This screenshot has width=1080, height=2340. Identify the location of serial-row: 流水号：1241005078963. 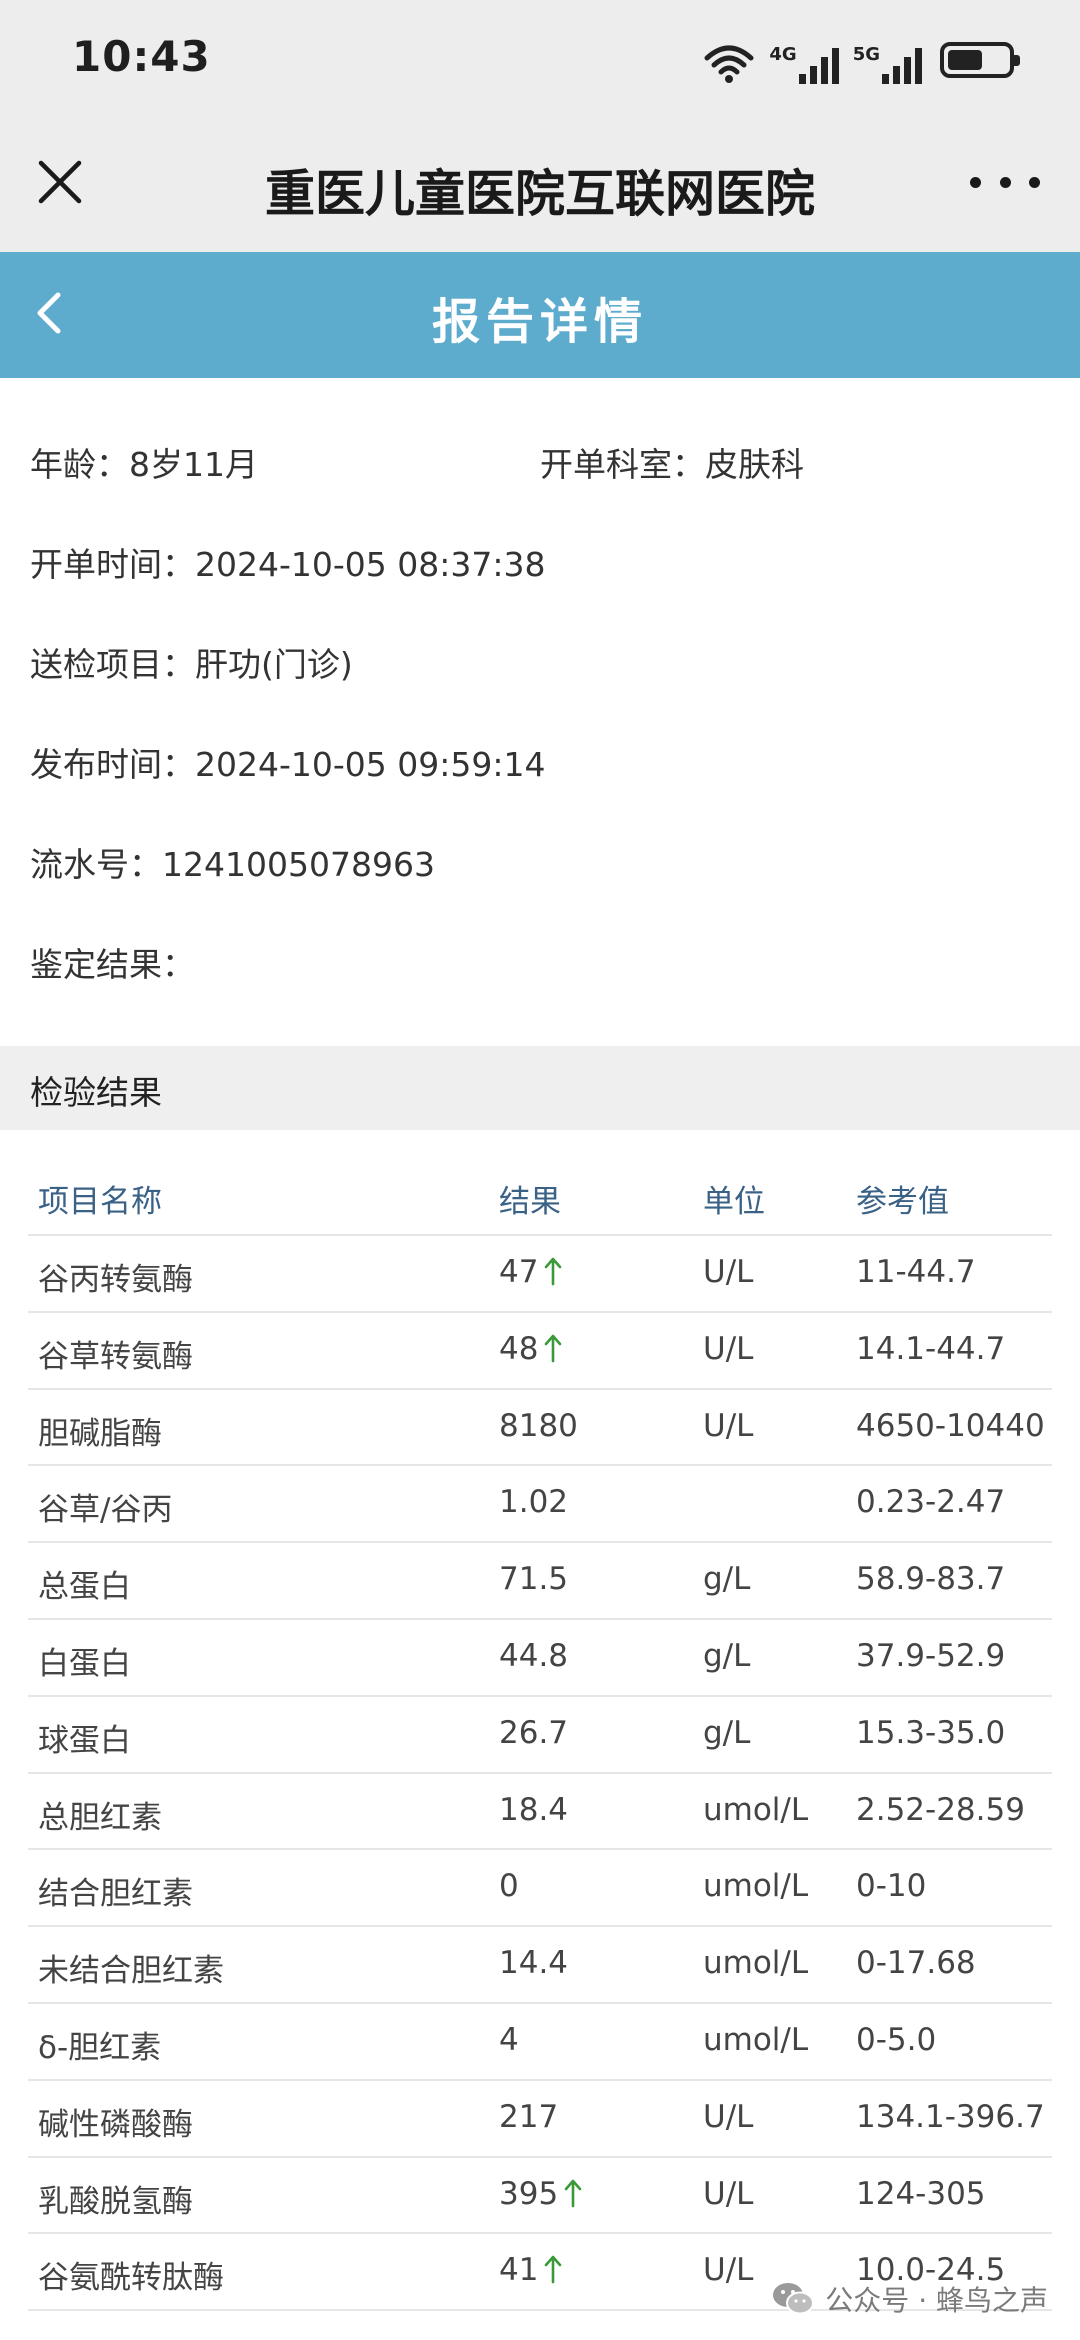
(232, 862).